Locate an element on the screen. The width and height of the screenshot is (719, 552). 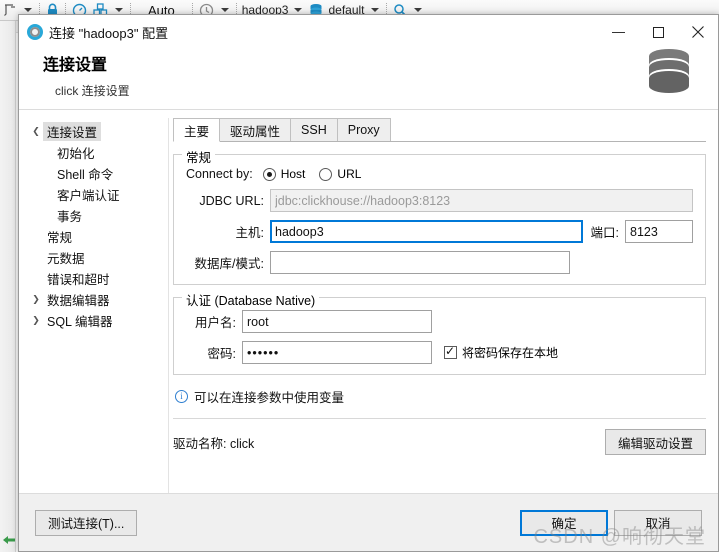
radio-host: Host is located at coordinates (284, 174).